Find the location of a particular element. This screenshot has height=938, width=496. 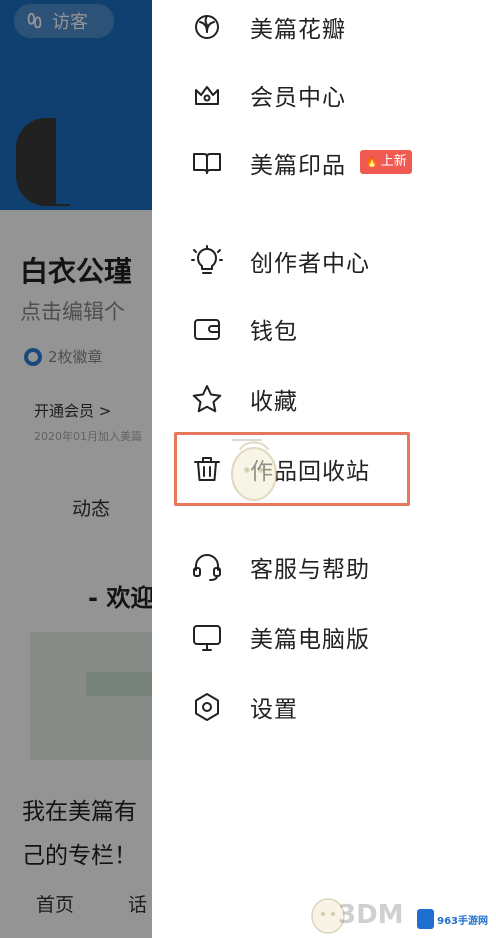

menu-item-label: 美篇电脑版 is located at coordinates (310, 640).